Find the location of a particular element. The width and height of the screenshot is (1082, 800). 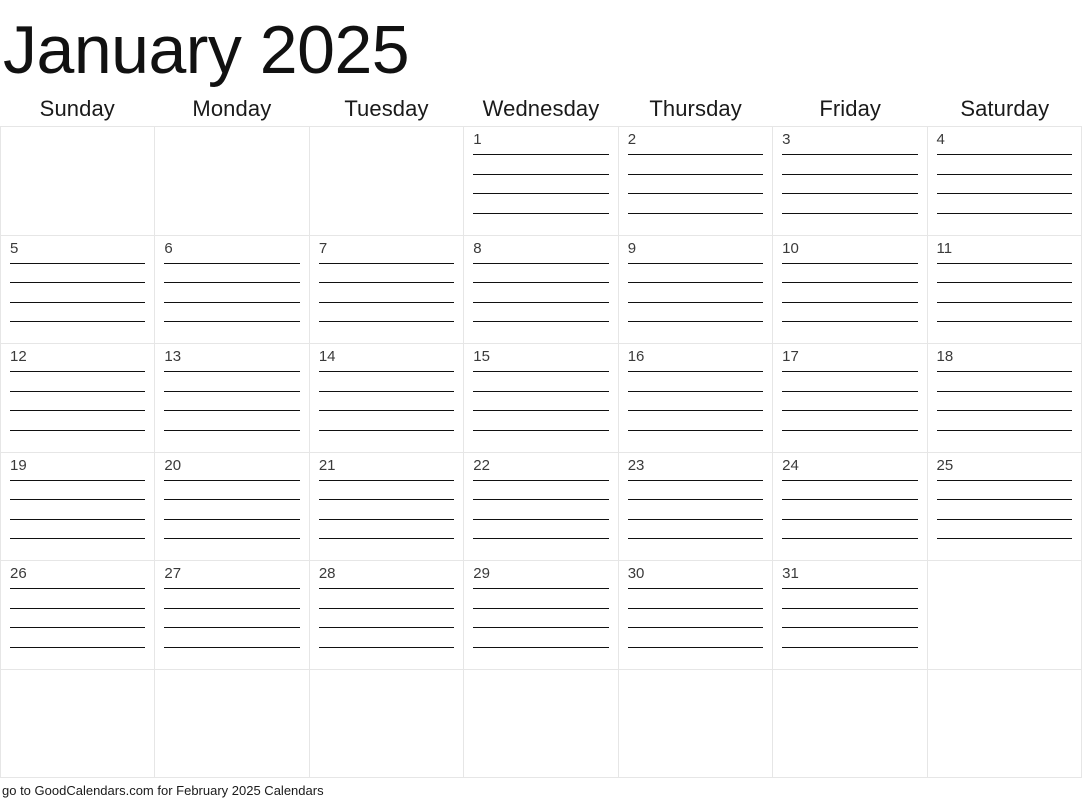

day-cell-20: 20 is located at coordinates (232, 506).